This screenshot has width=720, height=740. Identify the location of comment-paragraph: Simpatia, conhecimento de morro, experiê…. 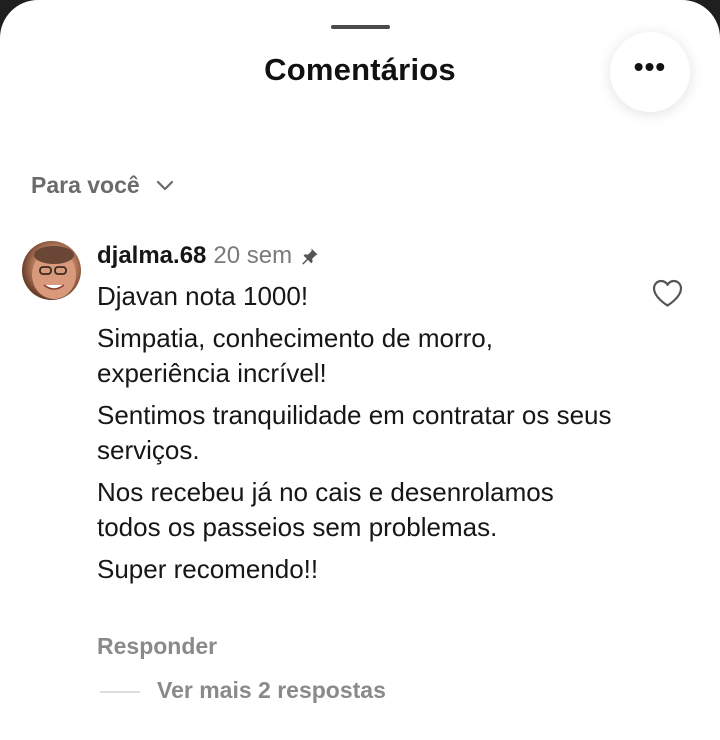
(295, 355).